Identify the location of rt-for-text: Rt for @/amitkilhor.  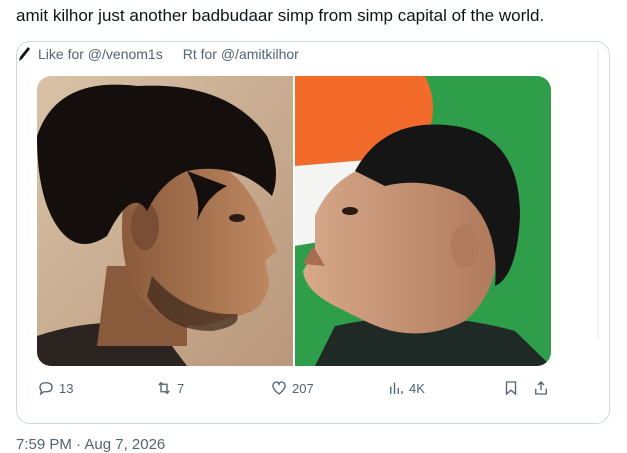
(240, 54).